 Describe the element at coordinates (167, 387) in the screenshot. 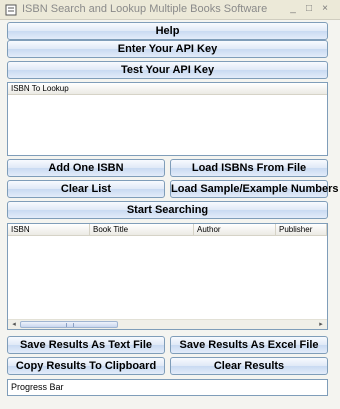

I see `progress-bar: Progress Bar` at that location.